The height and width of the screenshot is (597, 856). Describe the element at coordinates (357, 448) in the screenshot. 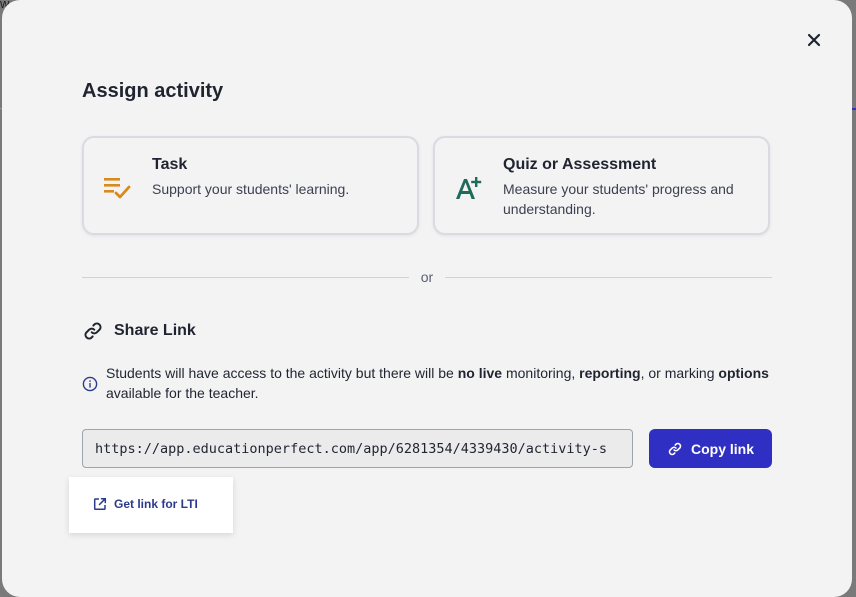

I see `share-url-input` at that location.